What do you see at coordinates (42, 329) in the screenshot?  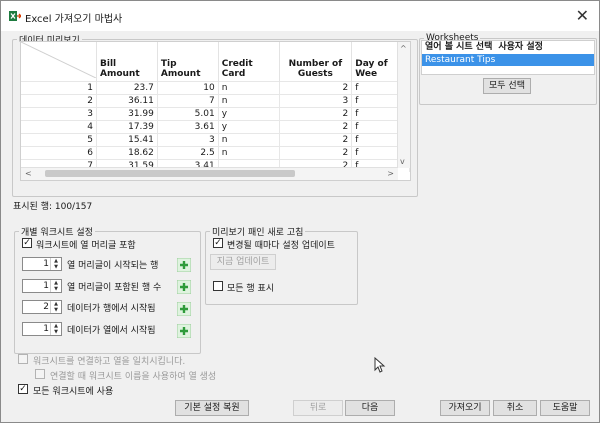 I see `data-start-column-stepper: 1 ▲ ▼` at bounding box center [42, 329].